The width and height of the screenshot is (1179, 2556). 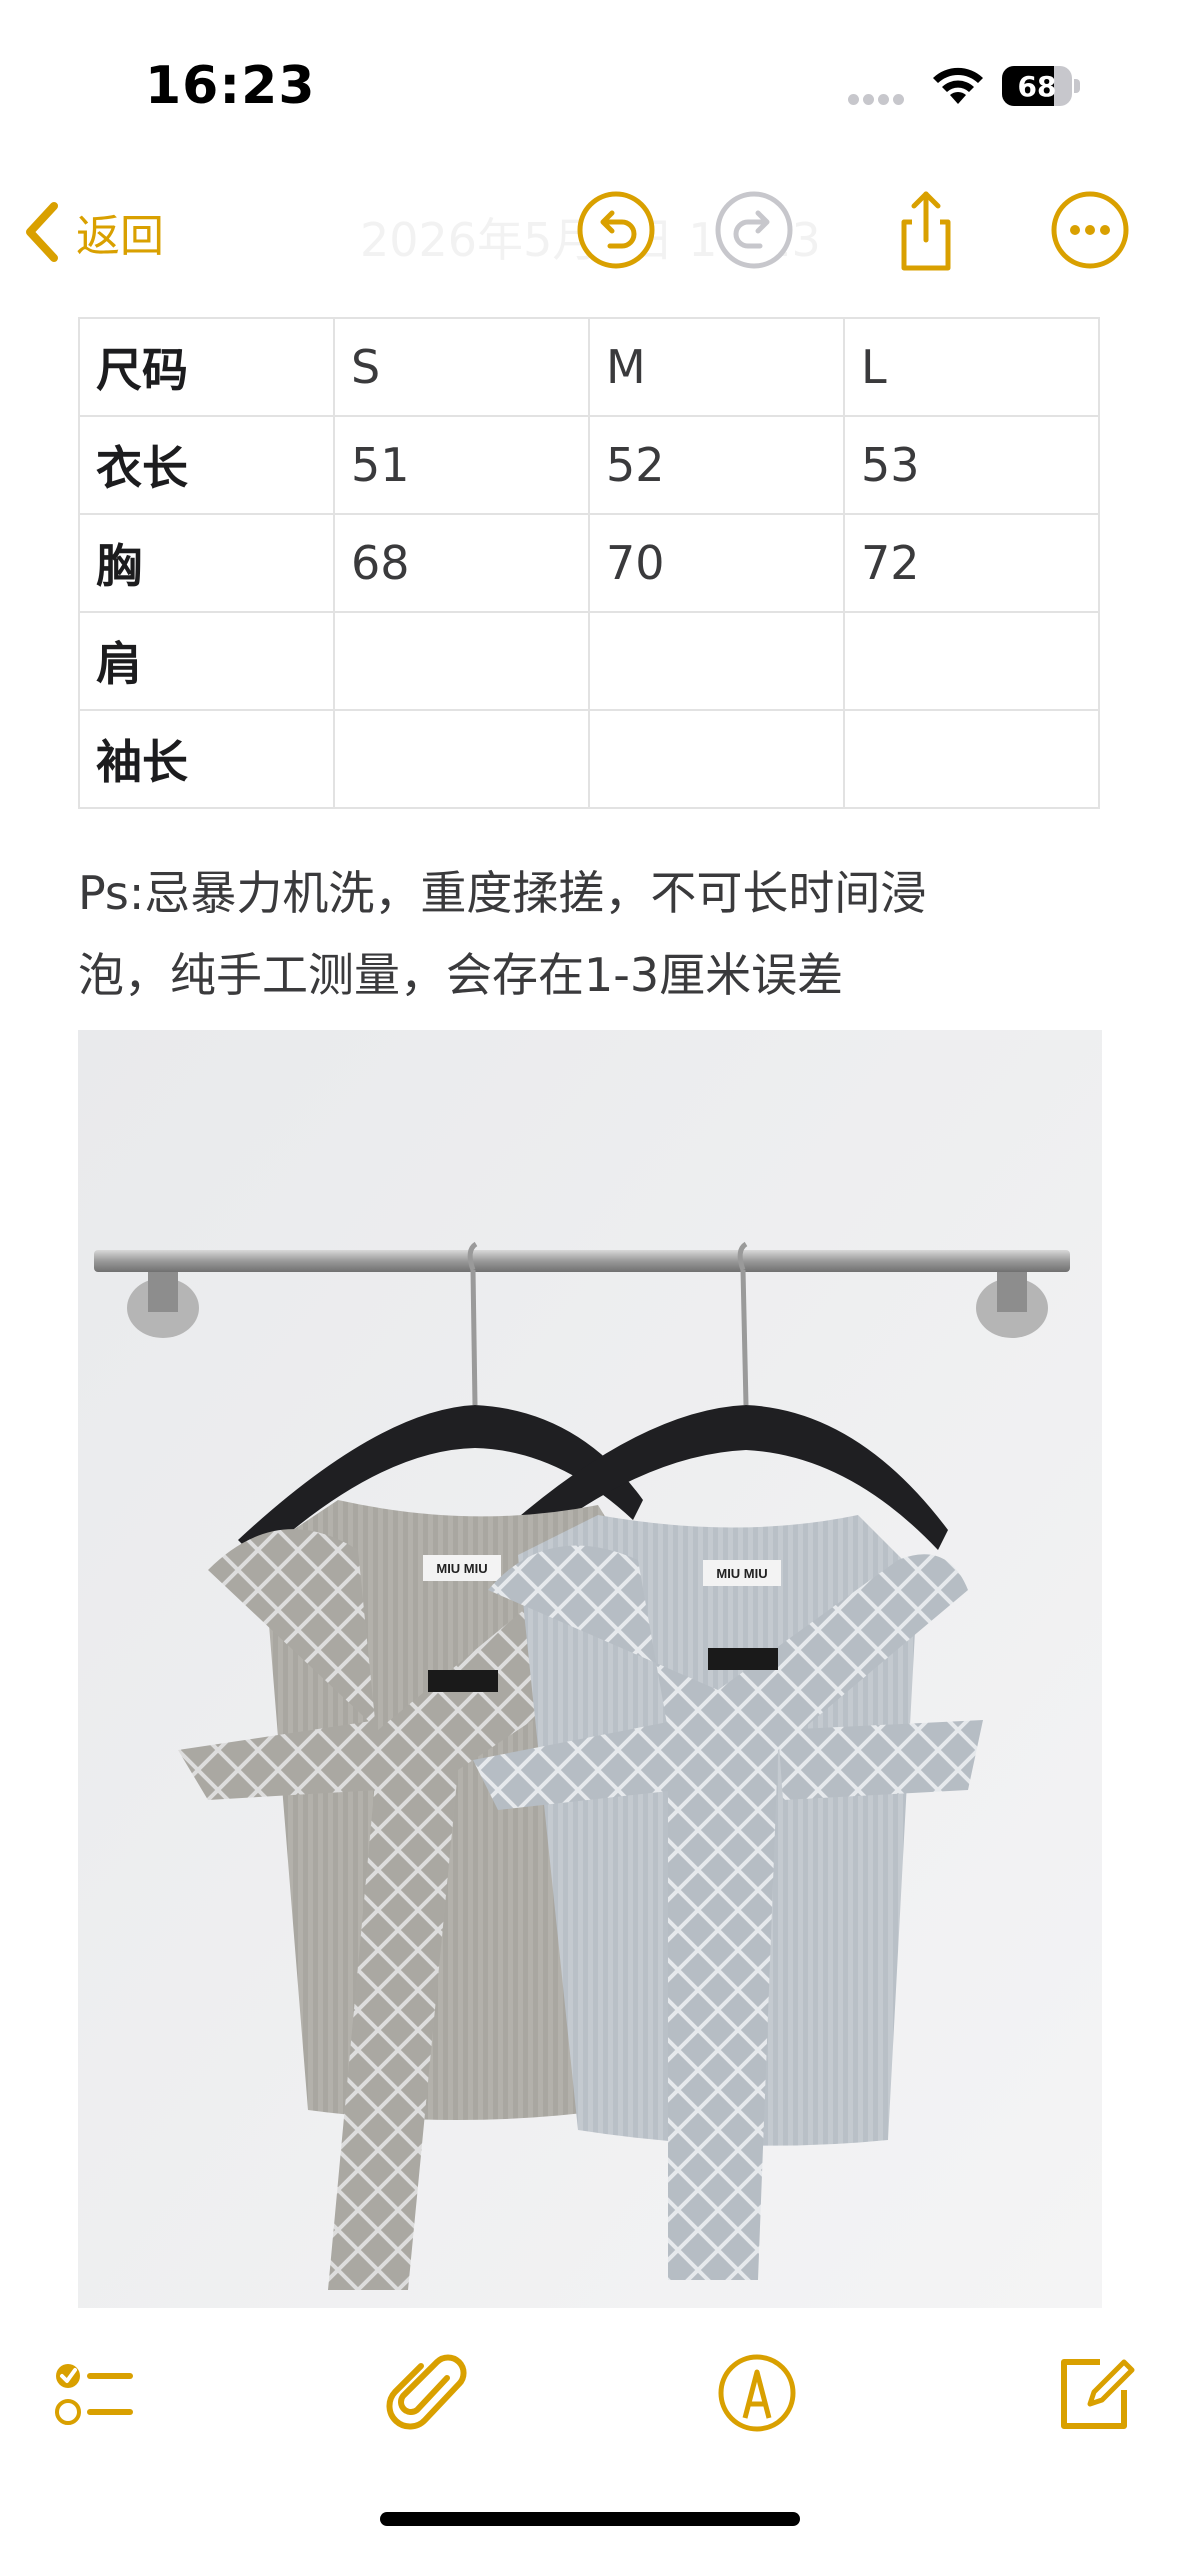 I want to click on compose-icon, so click(x=1095, y=2393).